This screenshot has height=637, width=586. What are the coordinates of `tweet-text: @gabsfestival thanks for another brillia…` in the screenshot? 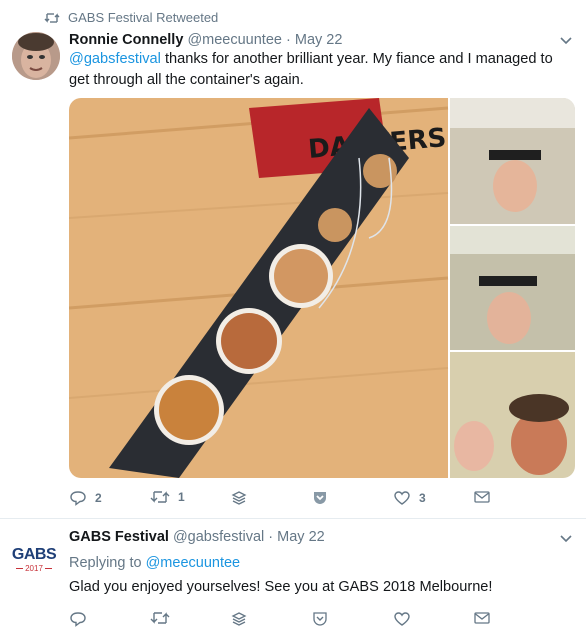 It's located at (319, 70).